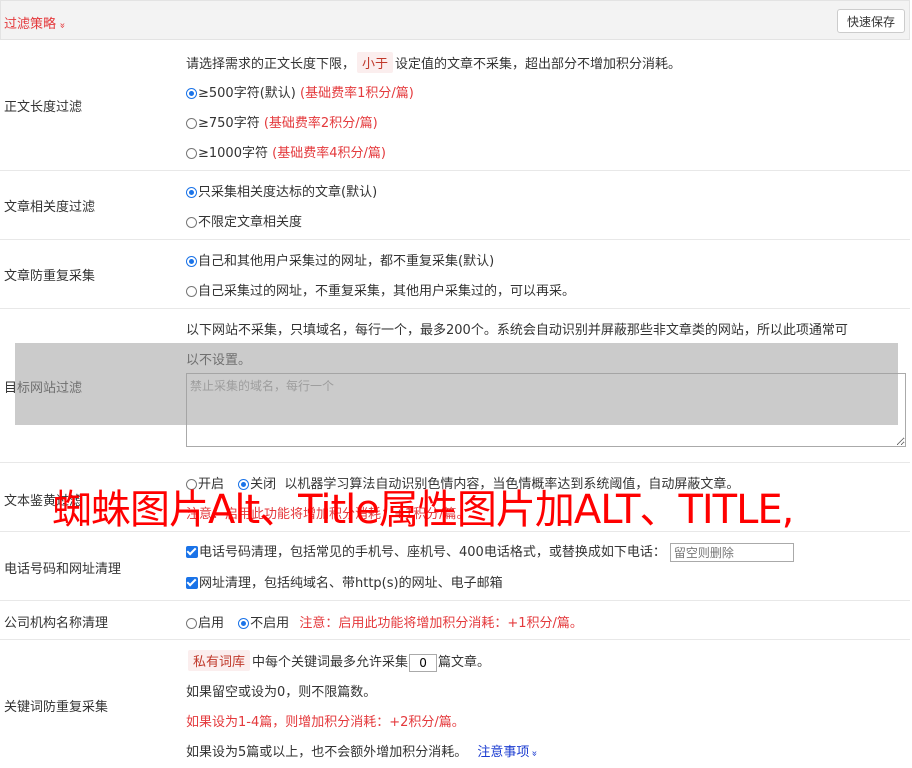  What do you see at coordinates (455, 20) in the screenshot?
I see `filter-strategy-header: 过滤策略» 快速保存` at bounding box center [455, 20].